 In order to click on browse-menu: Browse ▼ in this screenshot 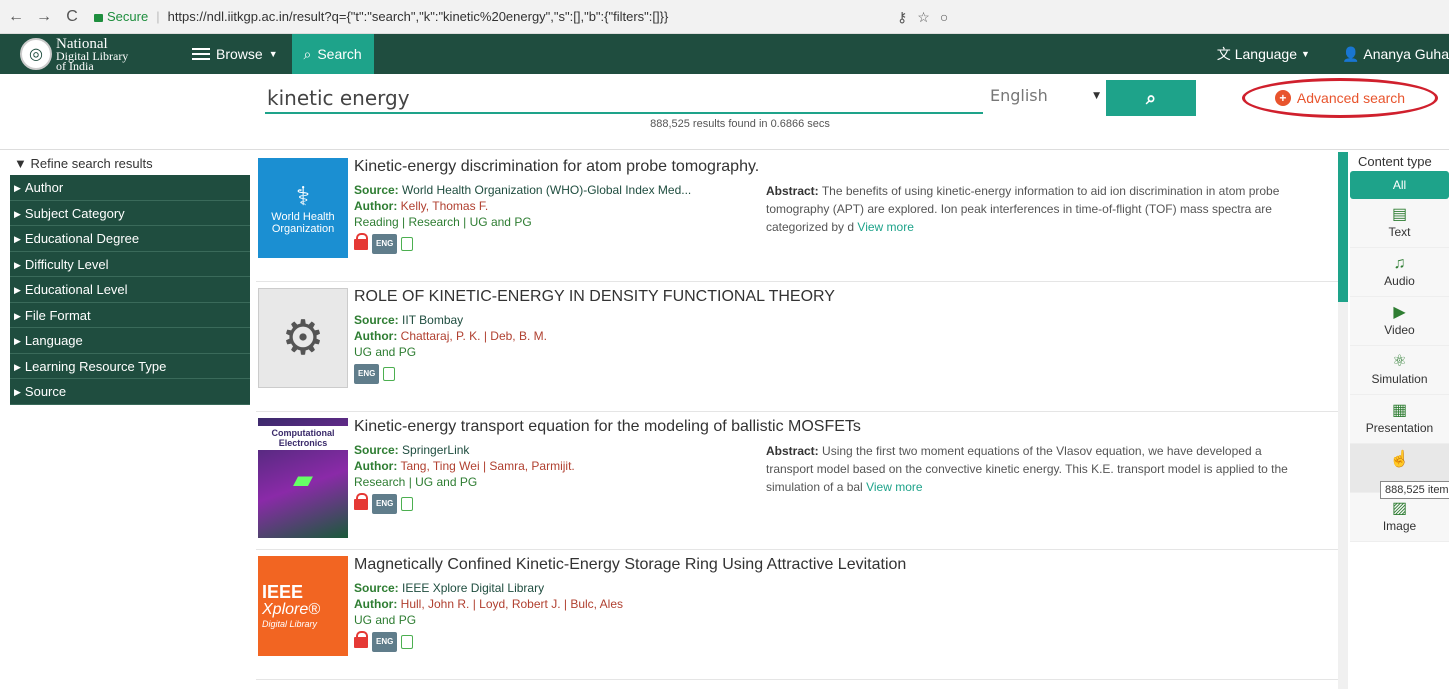, I will do `click(235, 54)`.